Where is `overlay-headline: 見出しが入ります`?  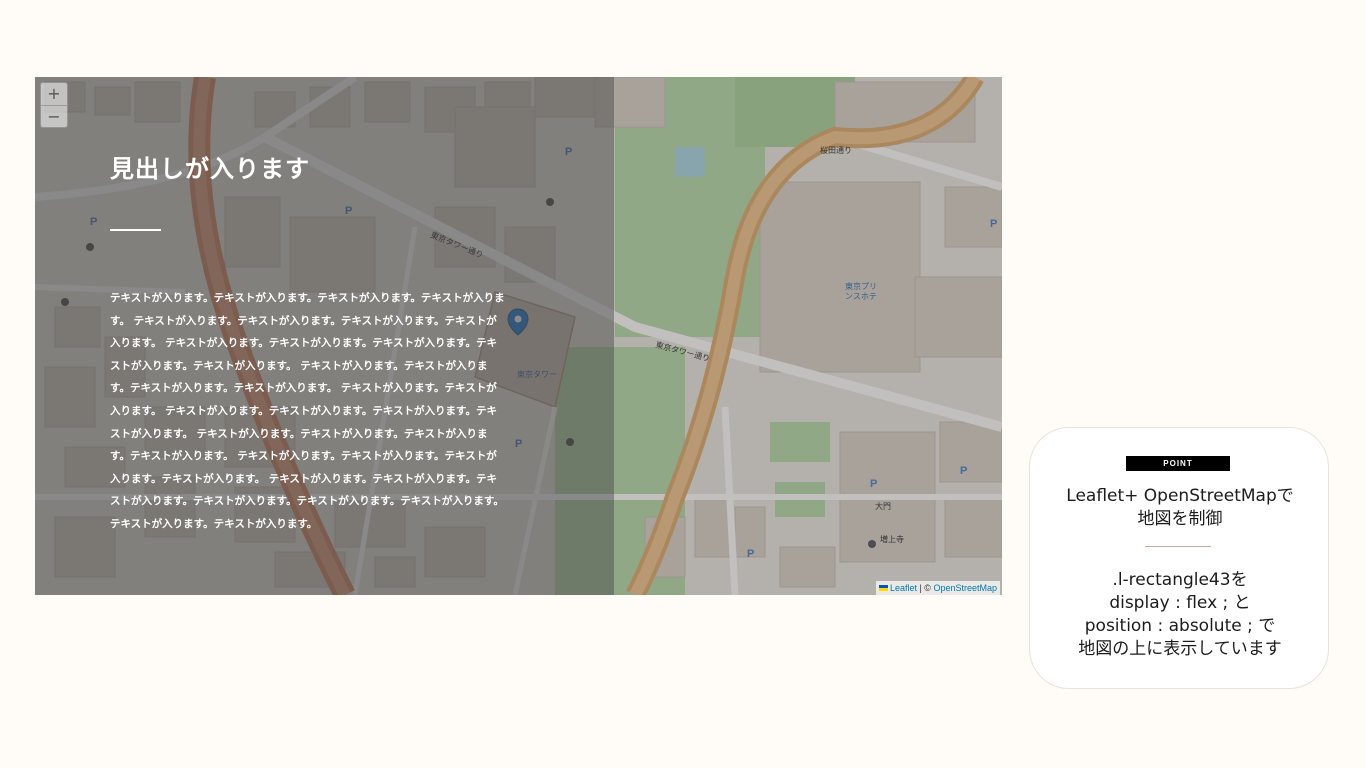
overlay-headline: 見出しが入ります is located at coordinates (210, 169).